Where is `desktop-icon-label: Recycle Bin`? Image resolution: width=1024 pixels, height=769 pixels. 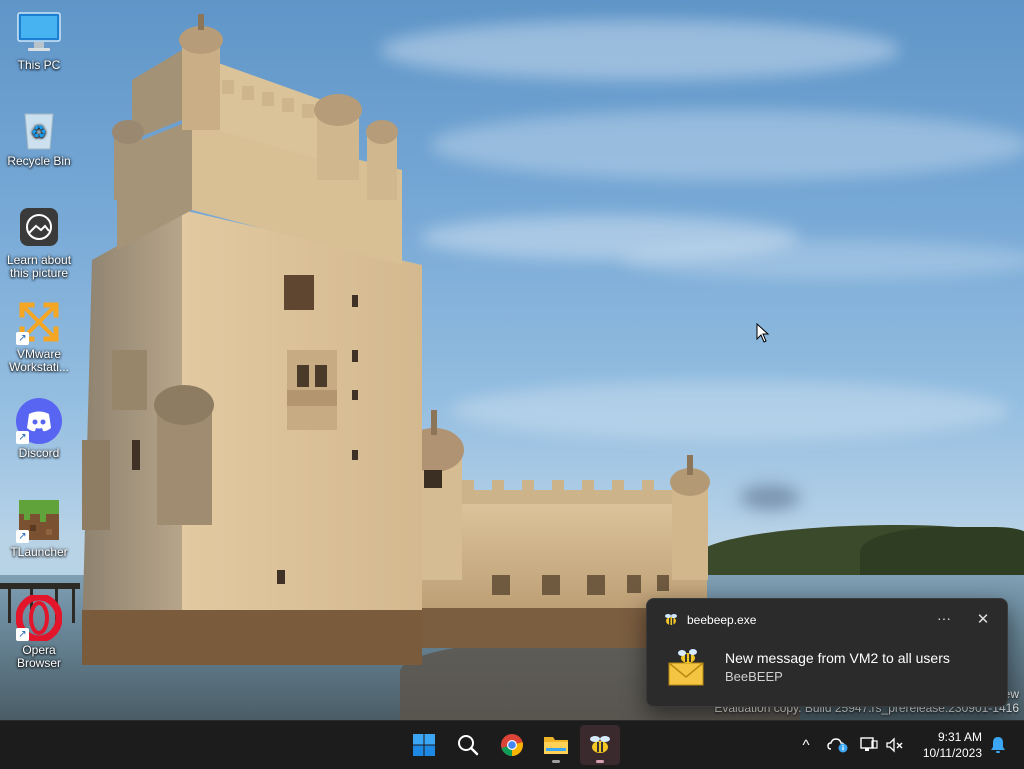 desktop-icon-label: Recycle Bin is located at coordinates (39, 161).